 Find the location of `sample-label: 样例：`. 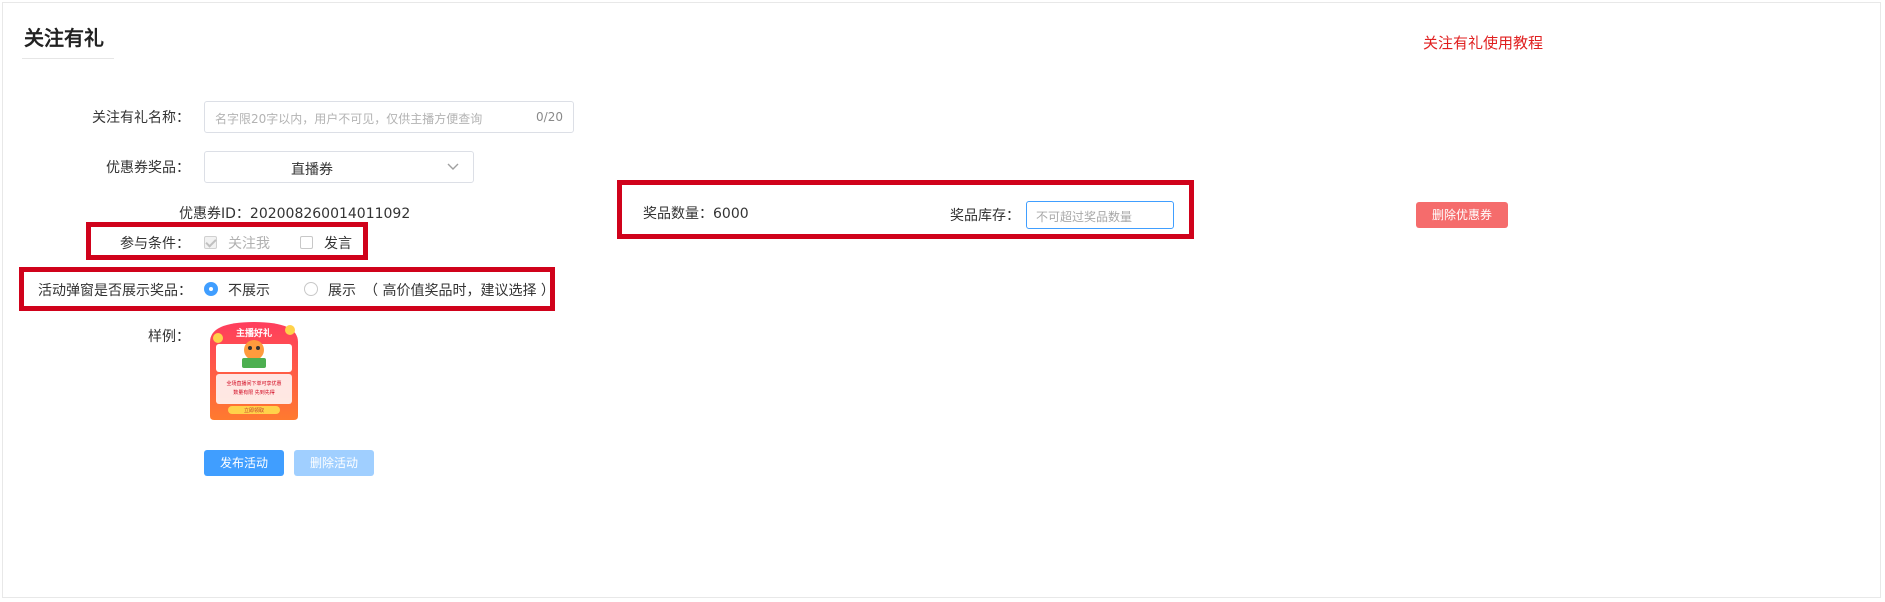

sample-label: 样例： is located at coordinates (169, 337).